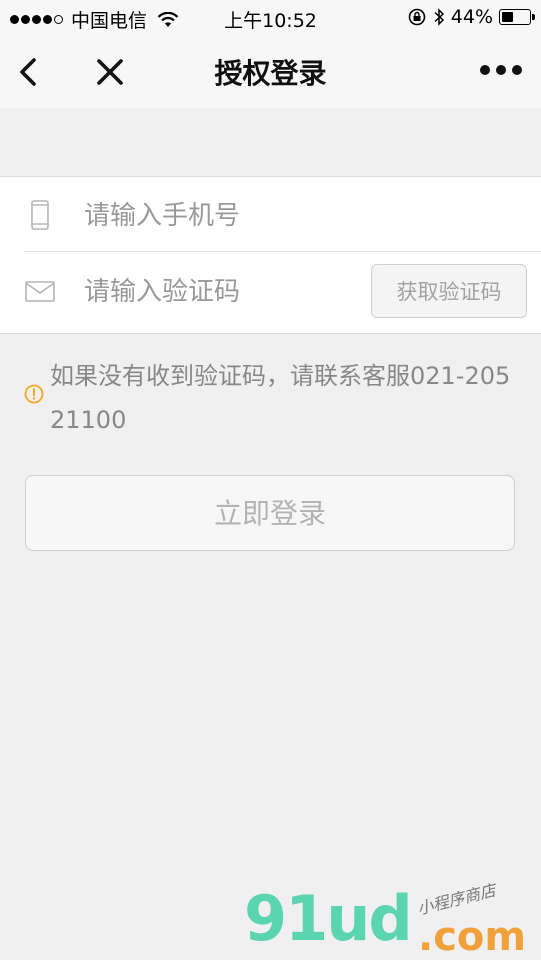 Image resolution: width=541 pixels, height=960 pixels. What do you see at coordinates (40, 215) in the screenshot?
I see `phone-icon` at bounding box center [40, 215].